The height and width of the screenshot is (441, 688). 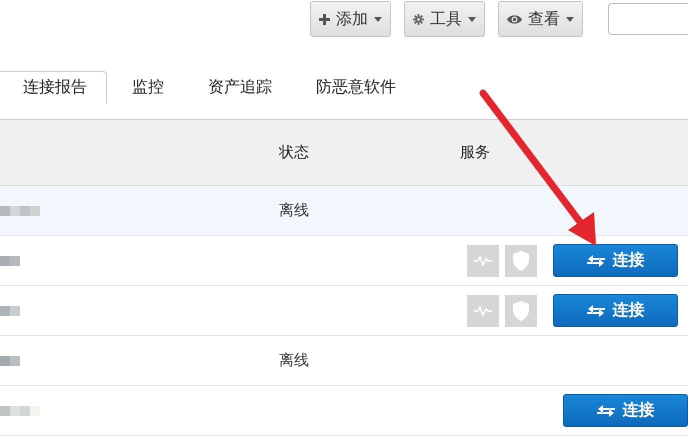 What do you see at coordinates (353, 87) in the screenshot?
I see `tab: 防恶意软件` at bounding box center [353, 87].